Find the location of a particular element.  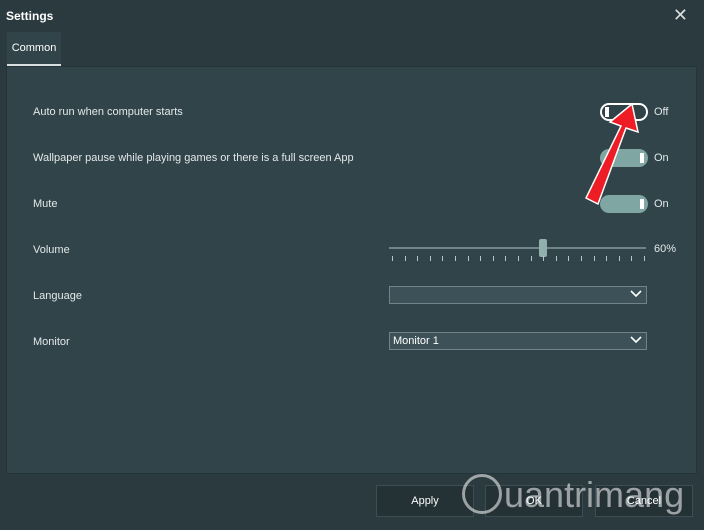

watermark-logo: uantrimang is located at coordinates (578, 498).